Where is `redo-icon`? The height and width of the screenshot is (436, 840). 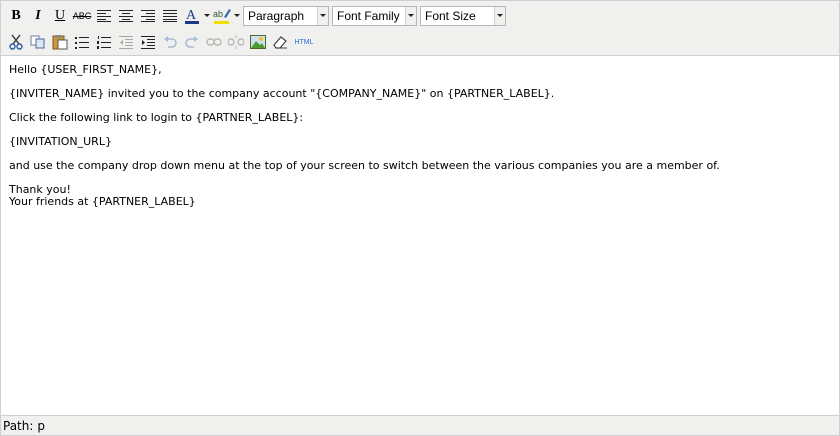
redo-icon is located at coordinates (191, 41).